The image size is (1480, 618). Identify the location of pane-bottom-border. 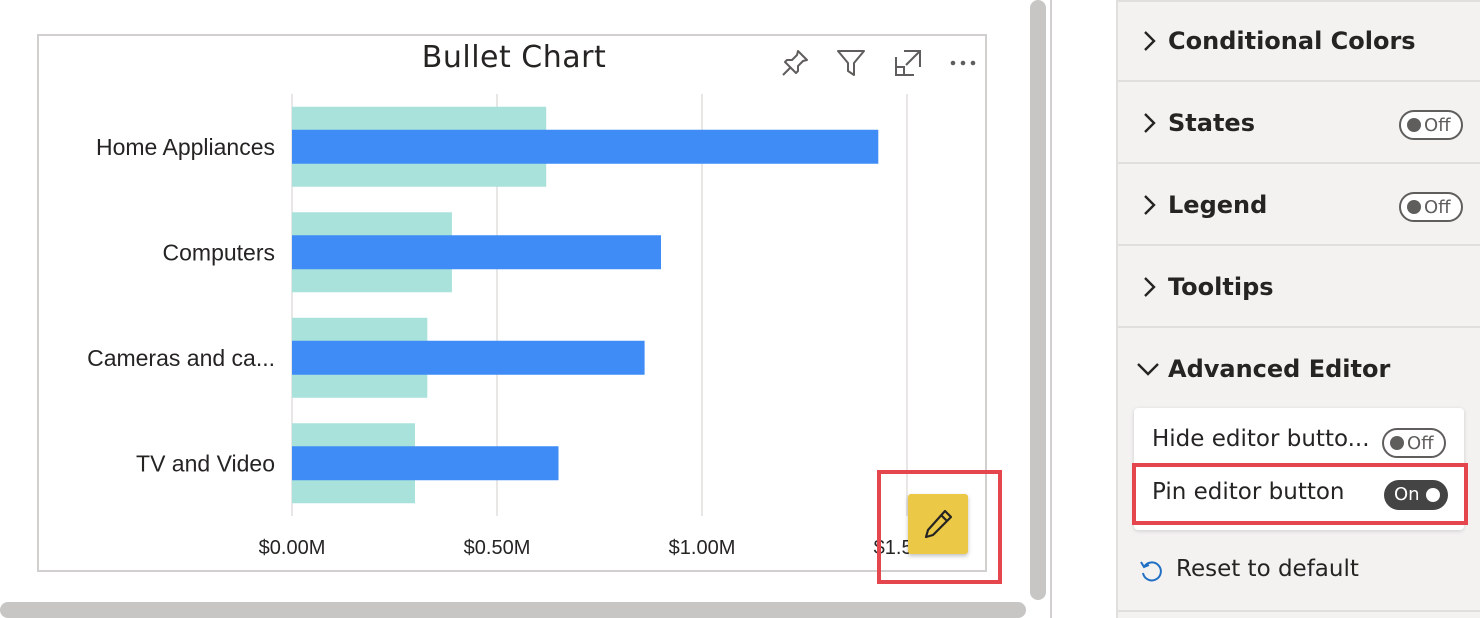
(1299, 611).